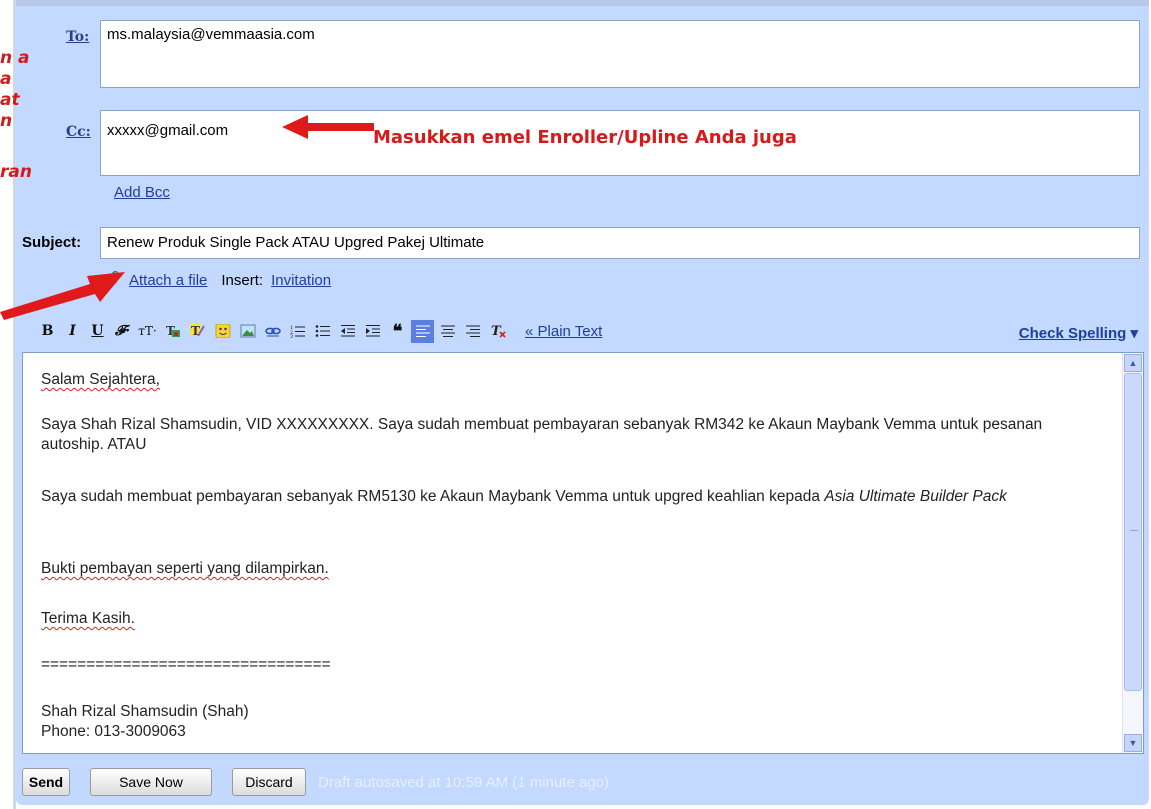 Image resolution: width=1151 pixels, height=809 pixels. Describe the element at coordinates (88, 618) in the screenshot. I see `paragraph-4: Terima Kasih.` at that location.